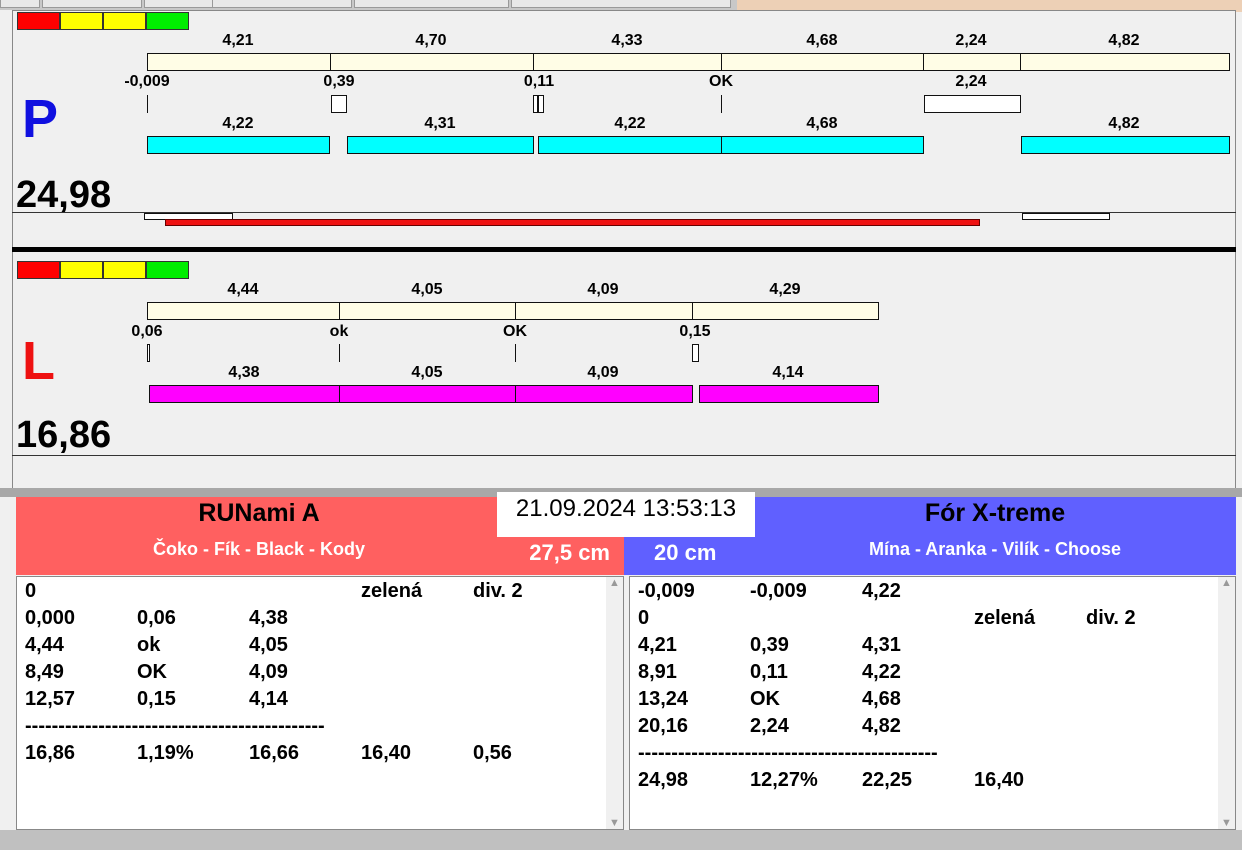 The height and width of the screenshot is (850, 1242). What do you see at coordinates (64, 435) in the screenshot?
I see `l-total: 16,86` at bounding box center [64, 435].